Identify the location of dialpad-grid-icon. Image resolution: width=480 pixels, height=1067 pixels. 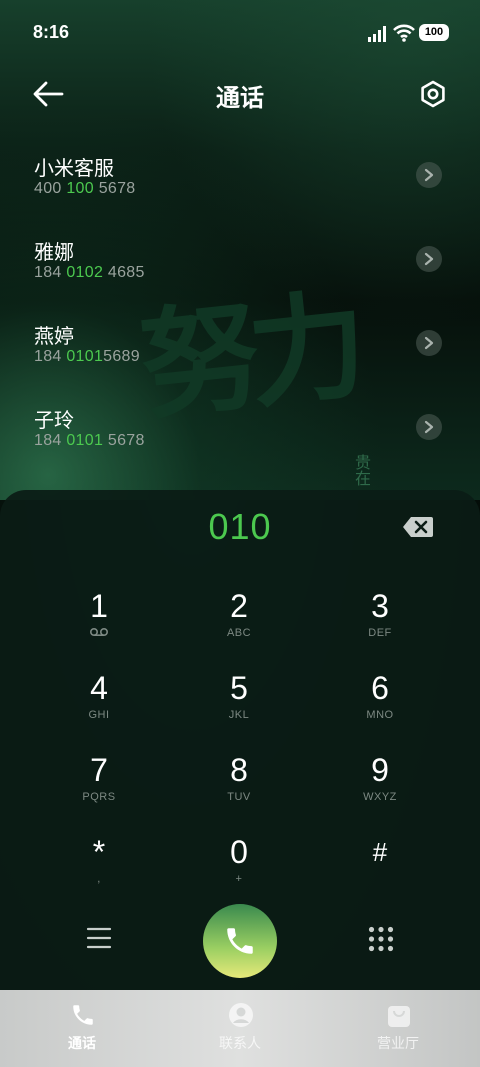
(381, 939).